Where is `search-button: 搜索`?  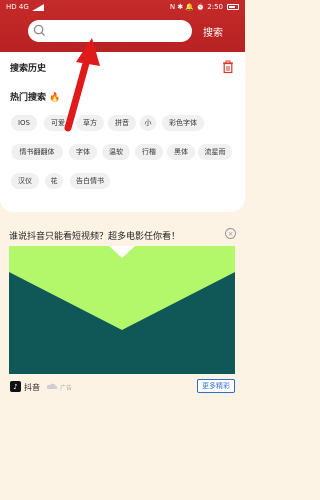
search-button: 搜索 is located at coordinates (213, 31).